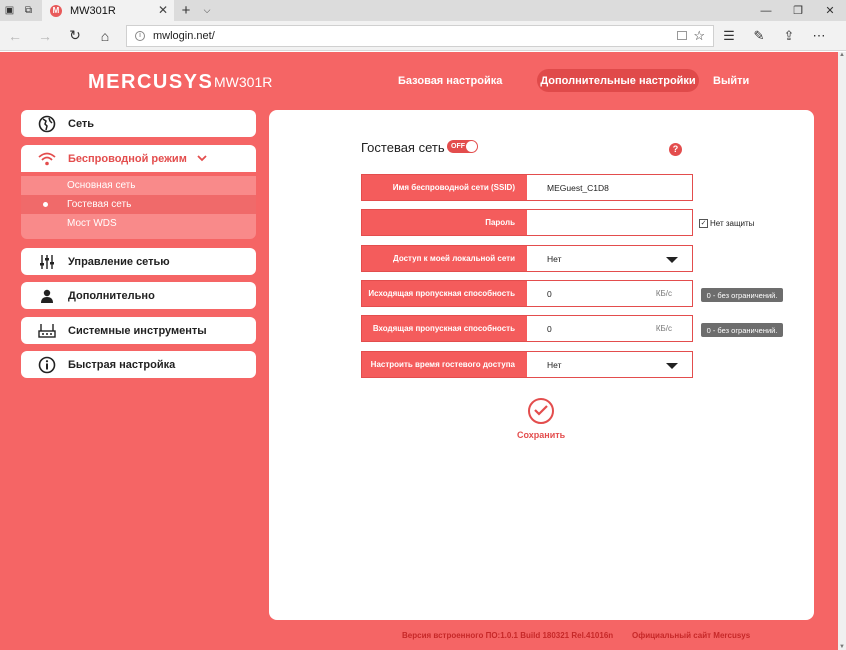  I want to click on download-hint-badge: 0 - без ограничений., so click(742, 330).